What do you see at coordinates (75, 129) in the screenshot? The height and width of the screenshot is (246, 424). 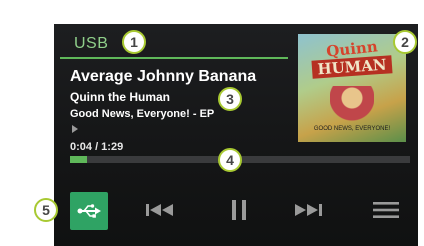 I see `play-indicator-icon` at bounding box center [75, 129].